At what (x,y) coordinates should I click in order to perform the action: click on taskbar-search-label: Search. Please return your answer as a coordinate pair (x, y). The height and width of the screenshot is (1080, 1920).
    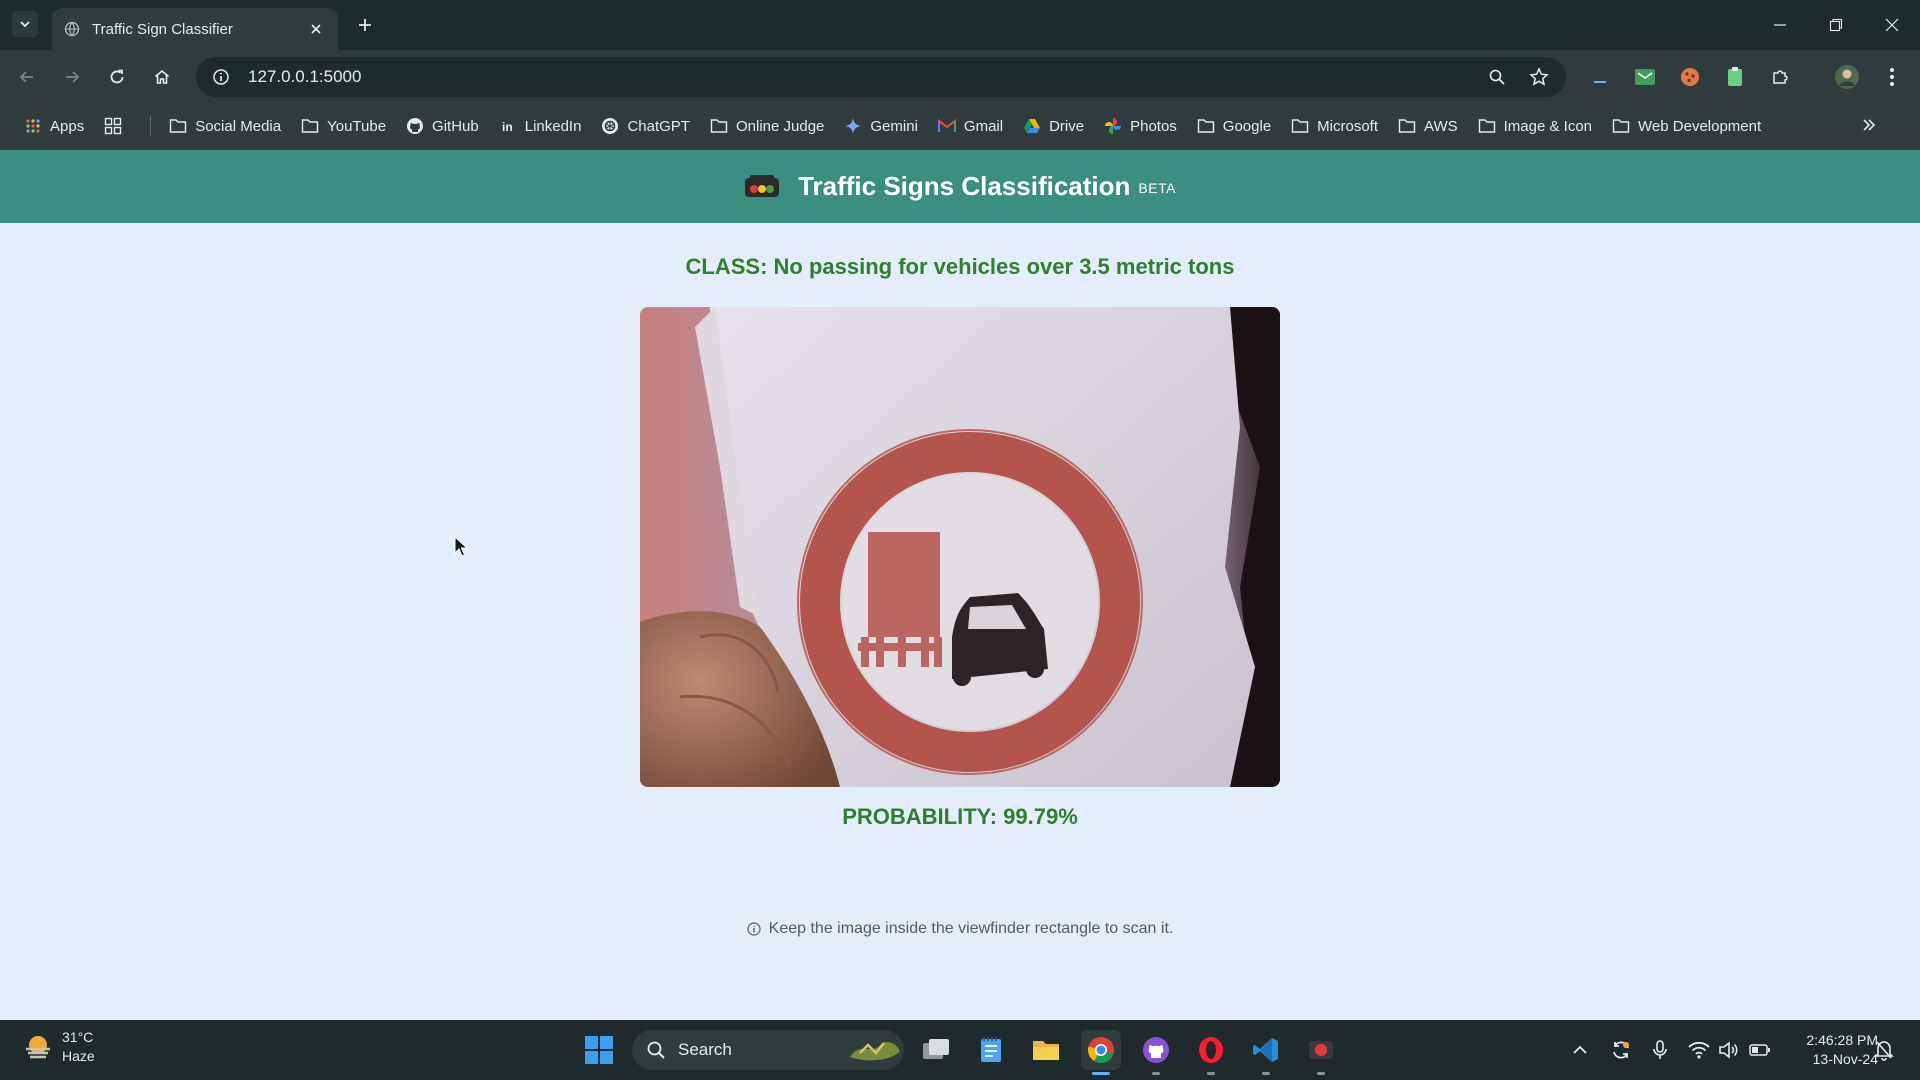
    Looking at the image, I should click on (705, 1049).